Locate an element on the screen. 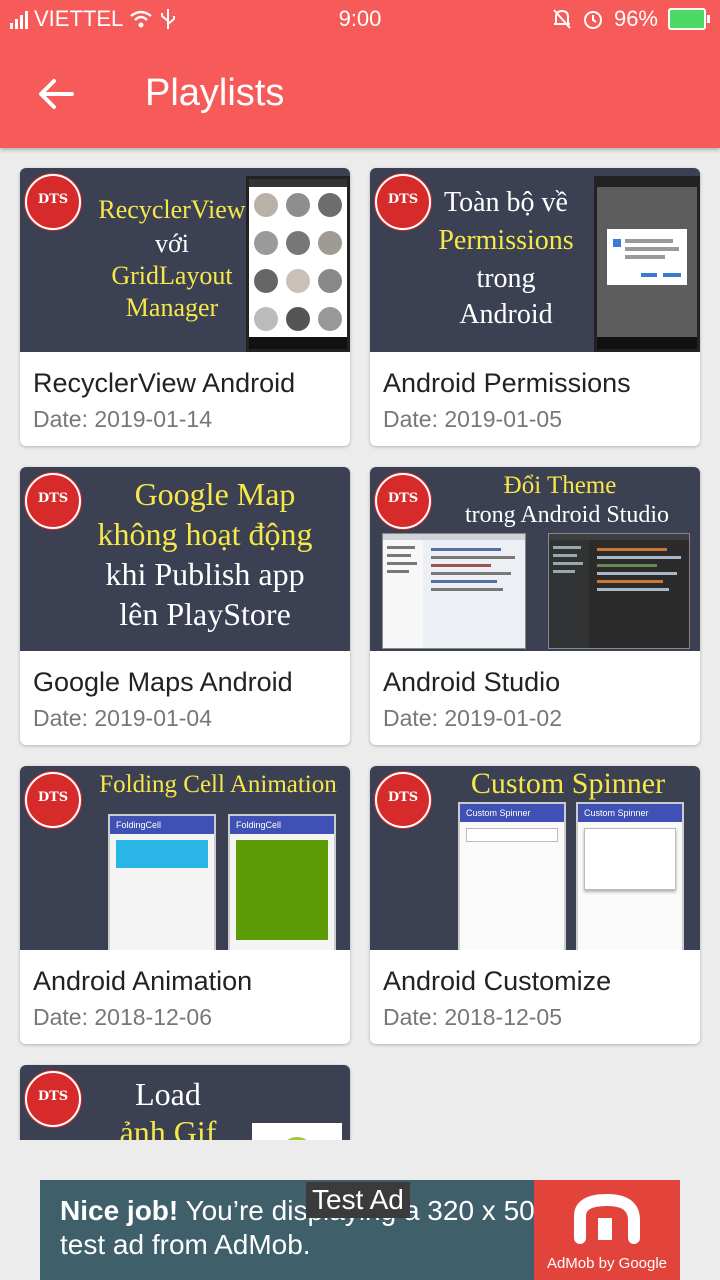  top-bar: VIETTEL 9:00 96% Playlists is located at coordinates (360, 74).